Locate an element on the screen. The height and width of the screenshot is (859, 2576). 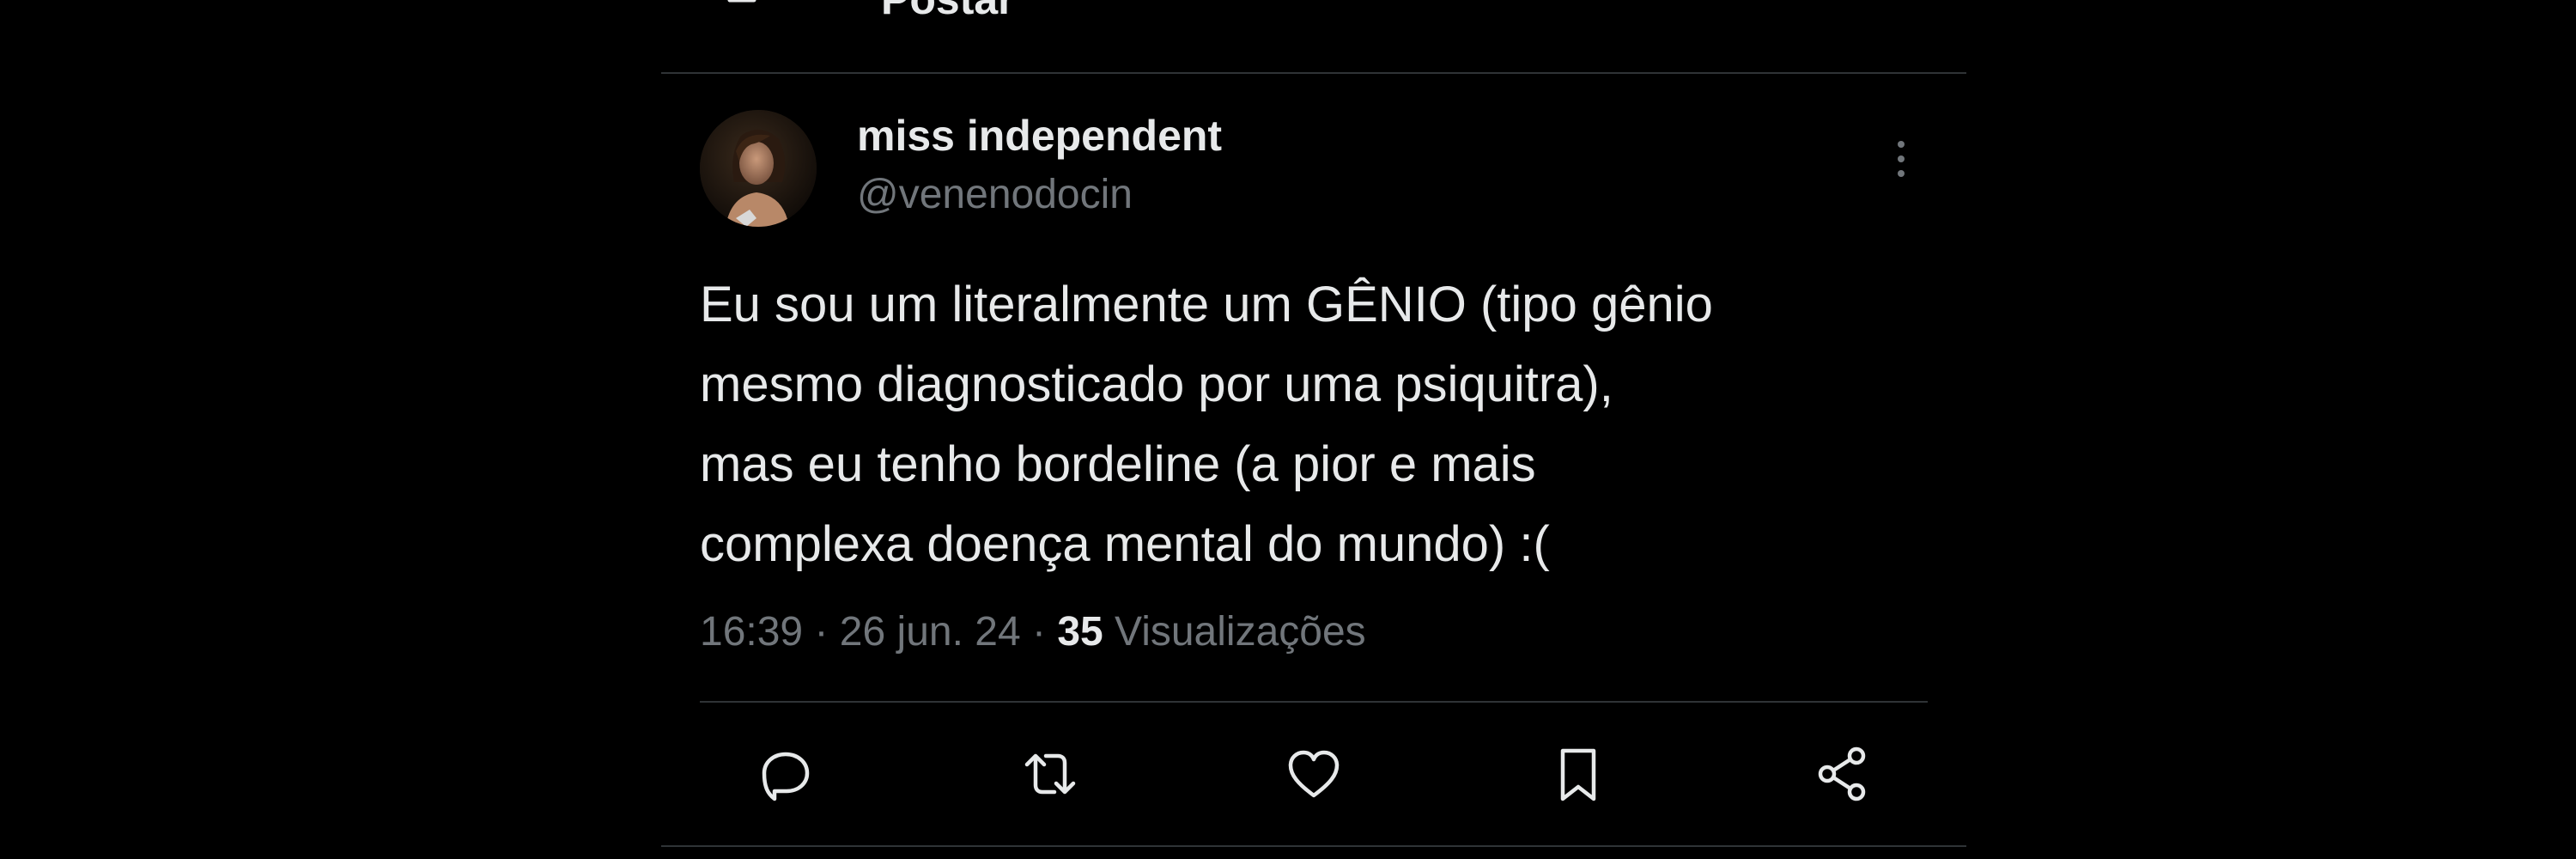
post-text-line: complexa doença mental do mundo) :( is located at coordinates (1125, 544).